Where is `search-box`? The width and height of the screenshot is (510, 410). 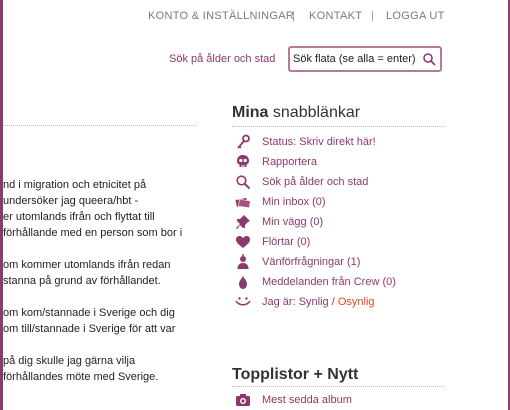
search-box is located at coordinates (365, 59).